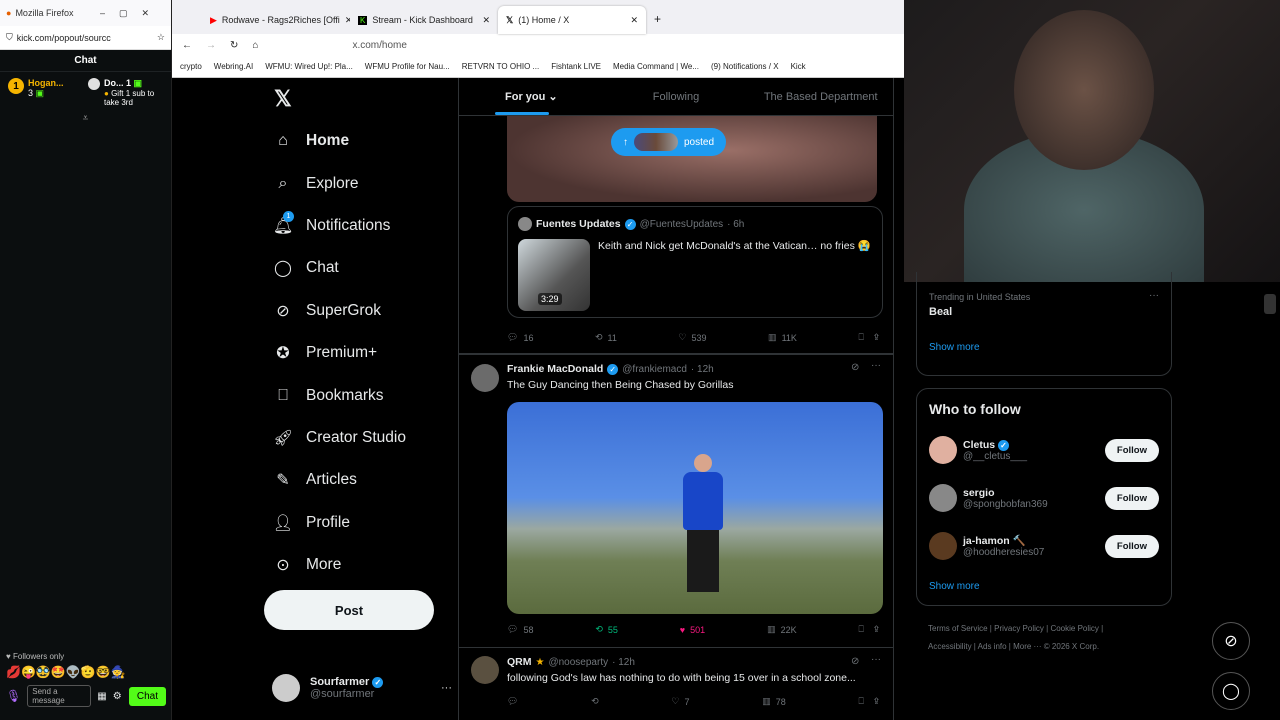 Image resolution: width=1280 pixels, height=720 pixels. I want to click on footer-link: Privacy Policy, so click(1019, 628).